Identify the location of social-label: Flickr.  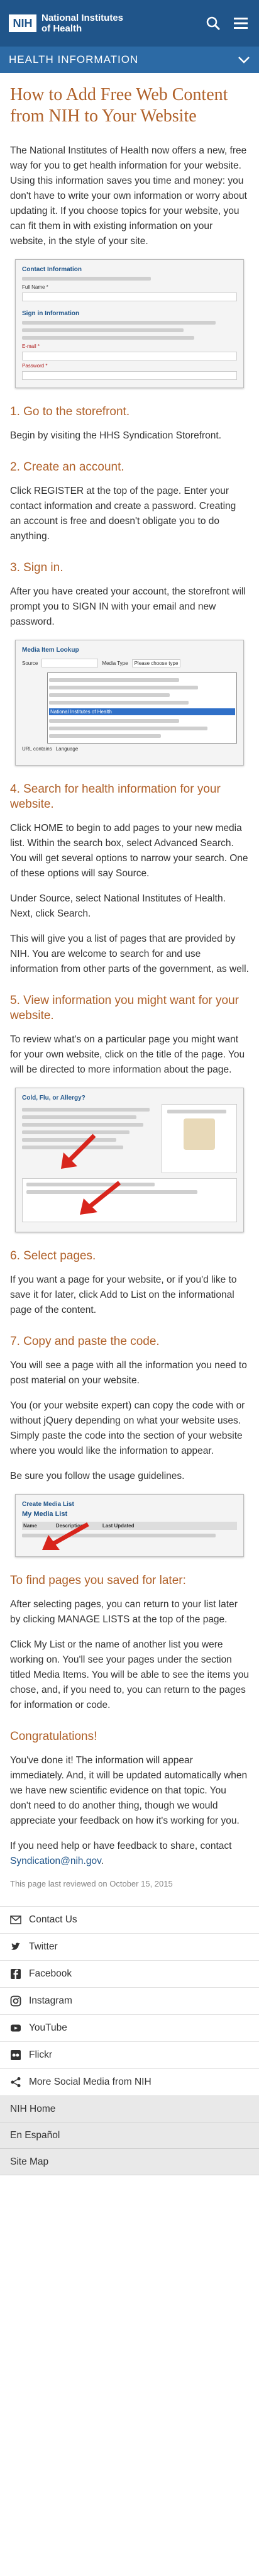
(41, 2054).